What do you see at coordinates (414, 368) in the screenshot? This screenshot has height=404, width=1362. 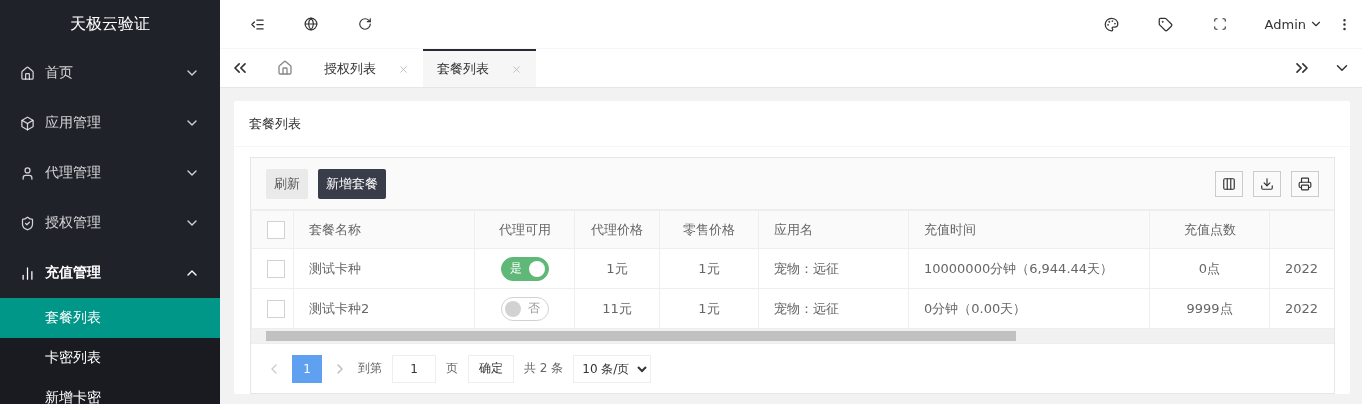 I see `page-input: 1` at bounding box center [414, 368].